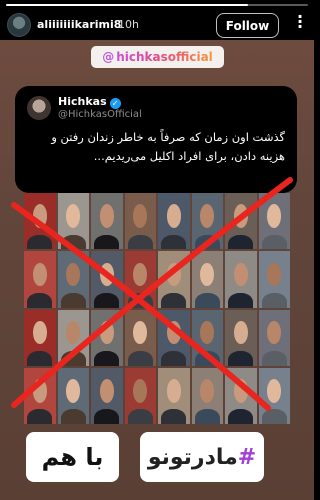 This screenshot has width=320, height=500. What do you see at coordinates (300, 22) in the screenshot?
I see `more-icon: · · ·` at bounding box center [300, 22].